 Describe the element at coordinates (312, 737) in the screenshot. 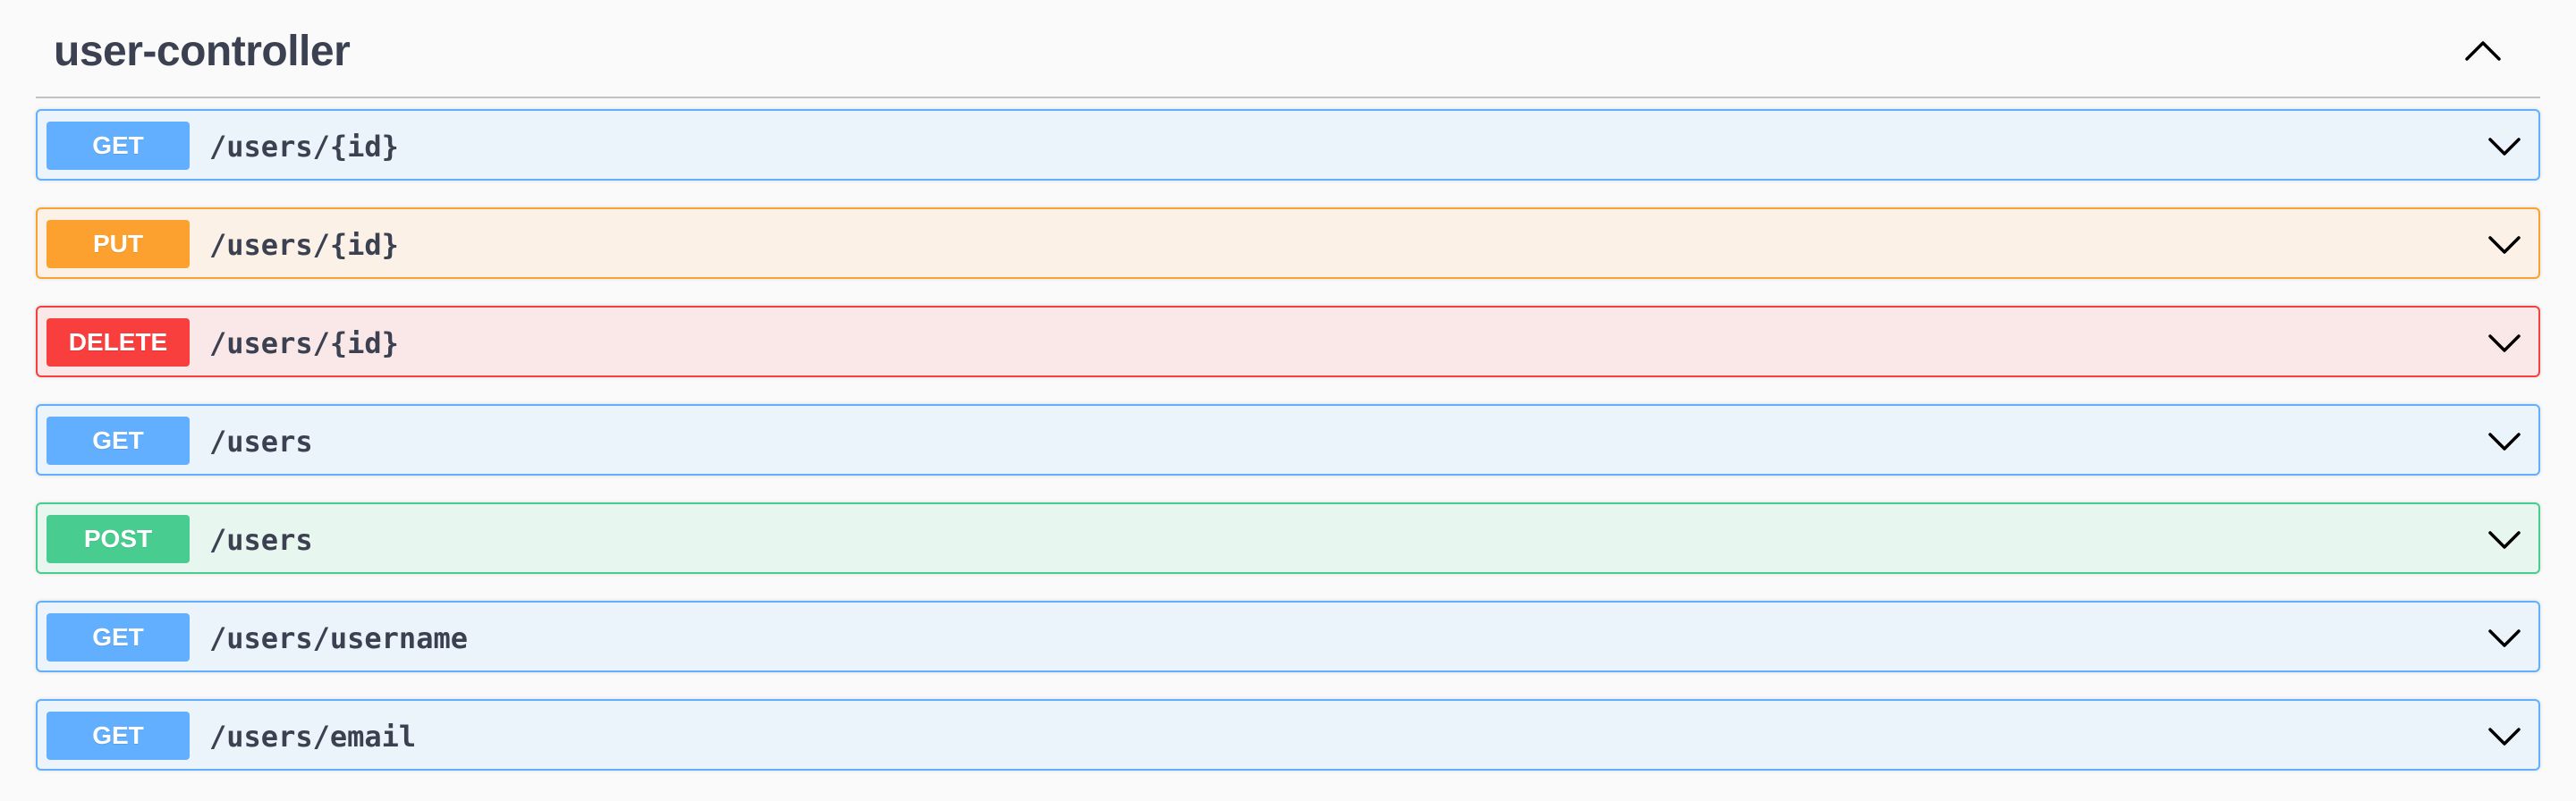

I see `operation-path: /users/email` at that location.